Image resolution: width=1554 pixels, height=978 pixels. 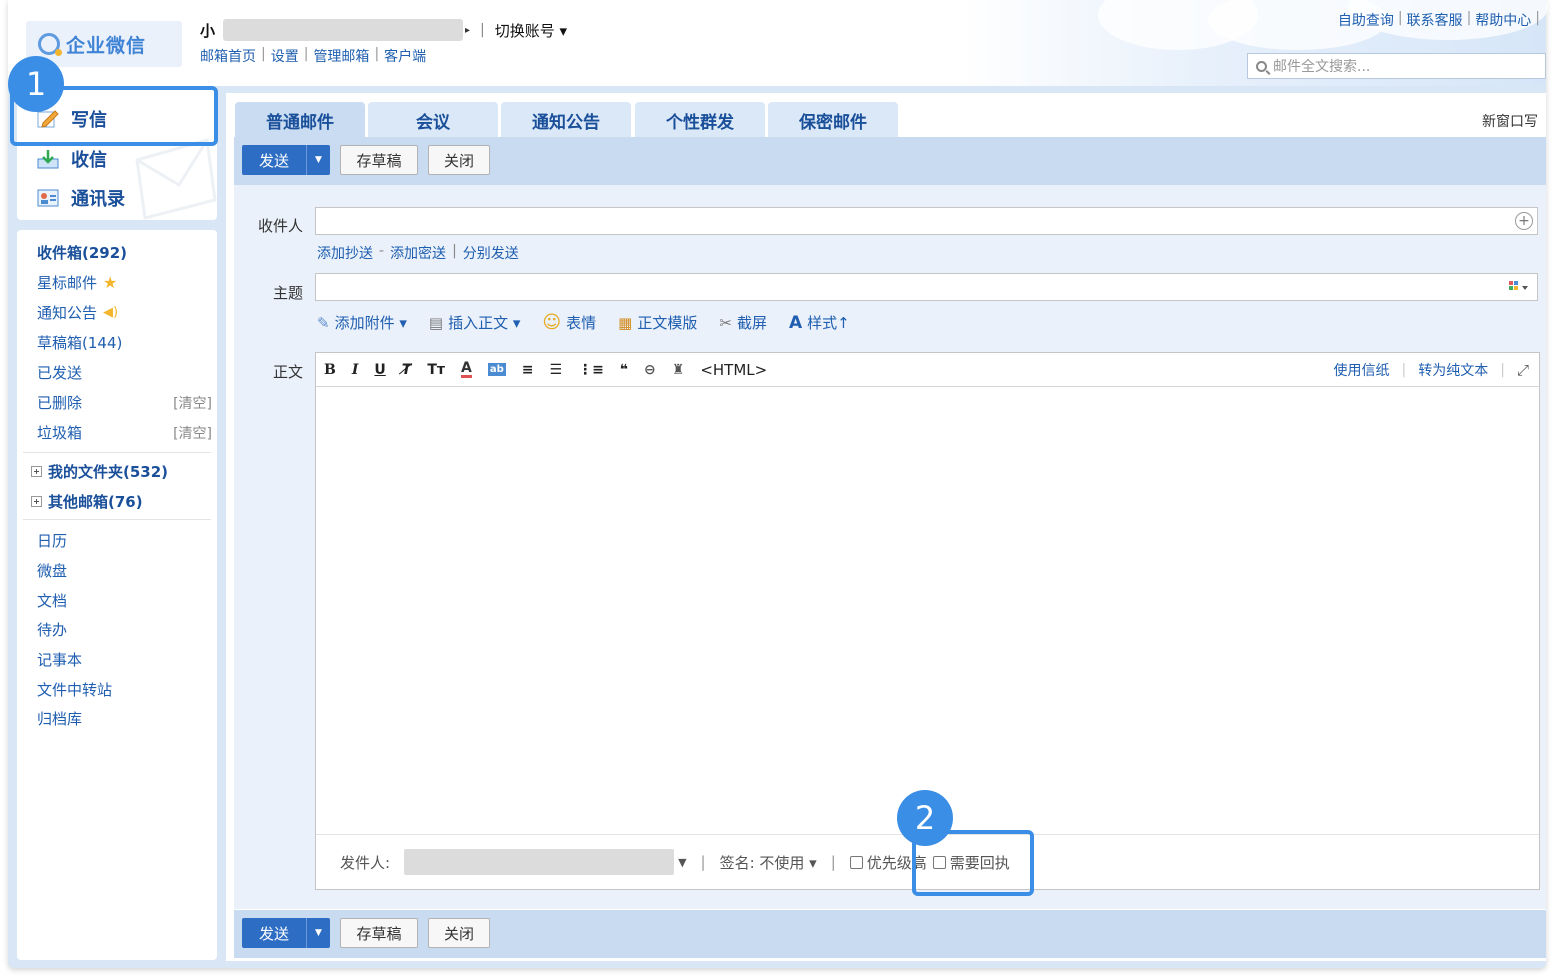 What do you see at coordinates (192, 433) in the screenshot?
I see `clear-spam-link: [清空]` at bounding box center [192, 433].